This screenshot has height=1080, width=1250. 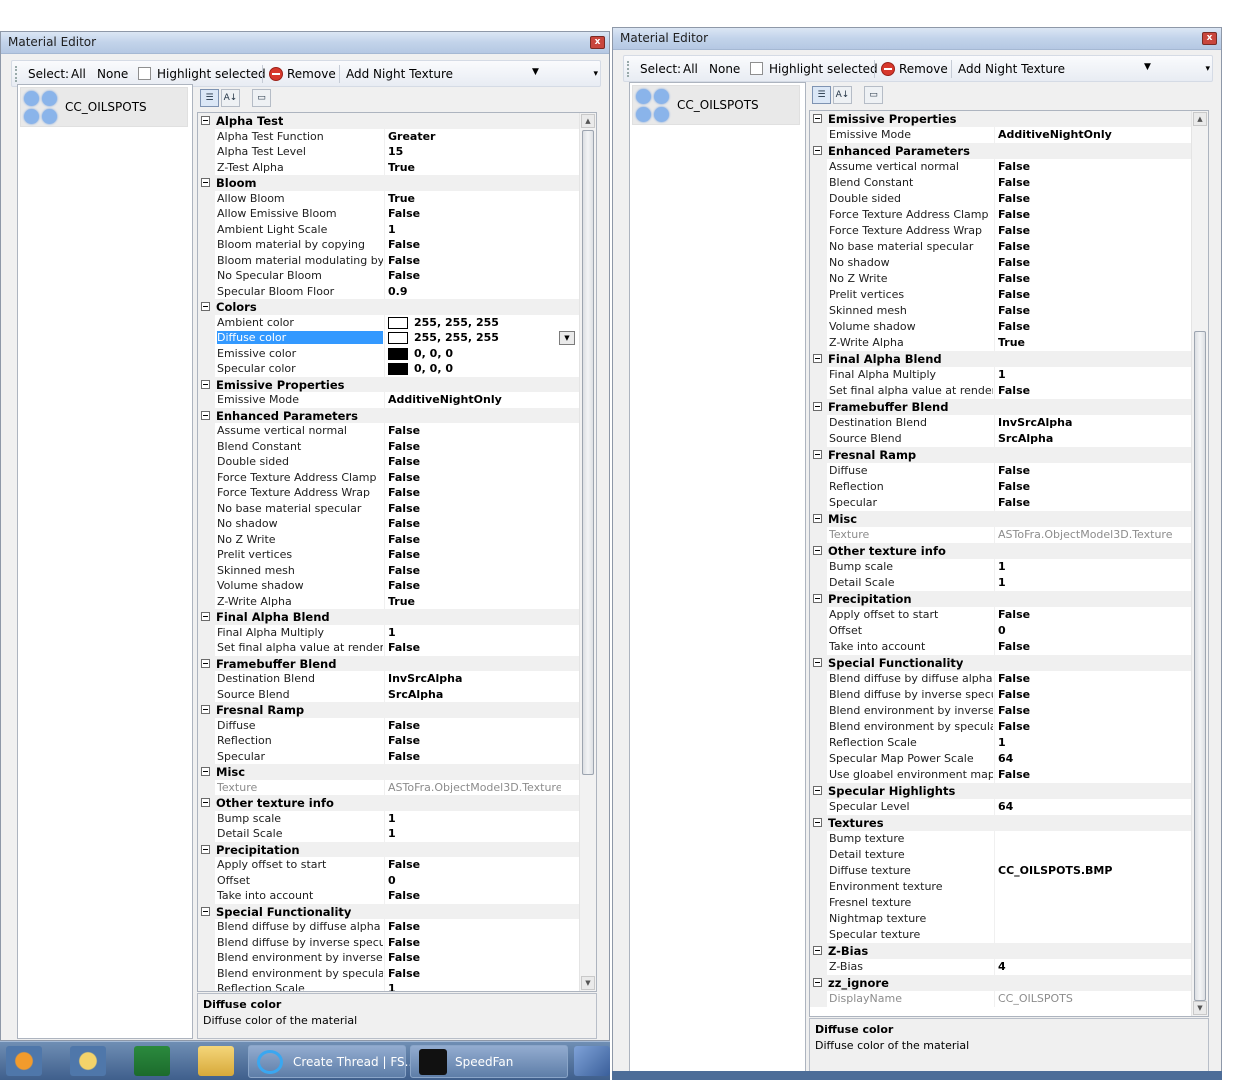 I want to click on title-bar: Material Editor x, so click(x=305, y=43).